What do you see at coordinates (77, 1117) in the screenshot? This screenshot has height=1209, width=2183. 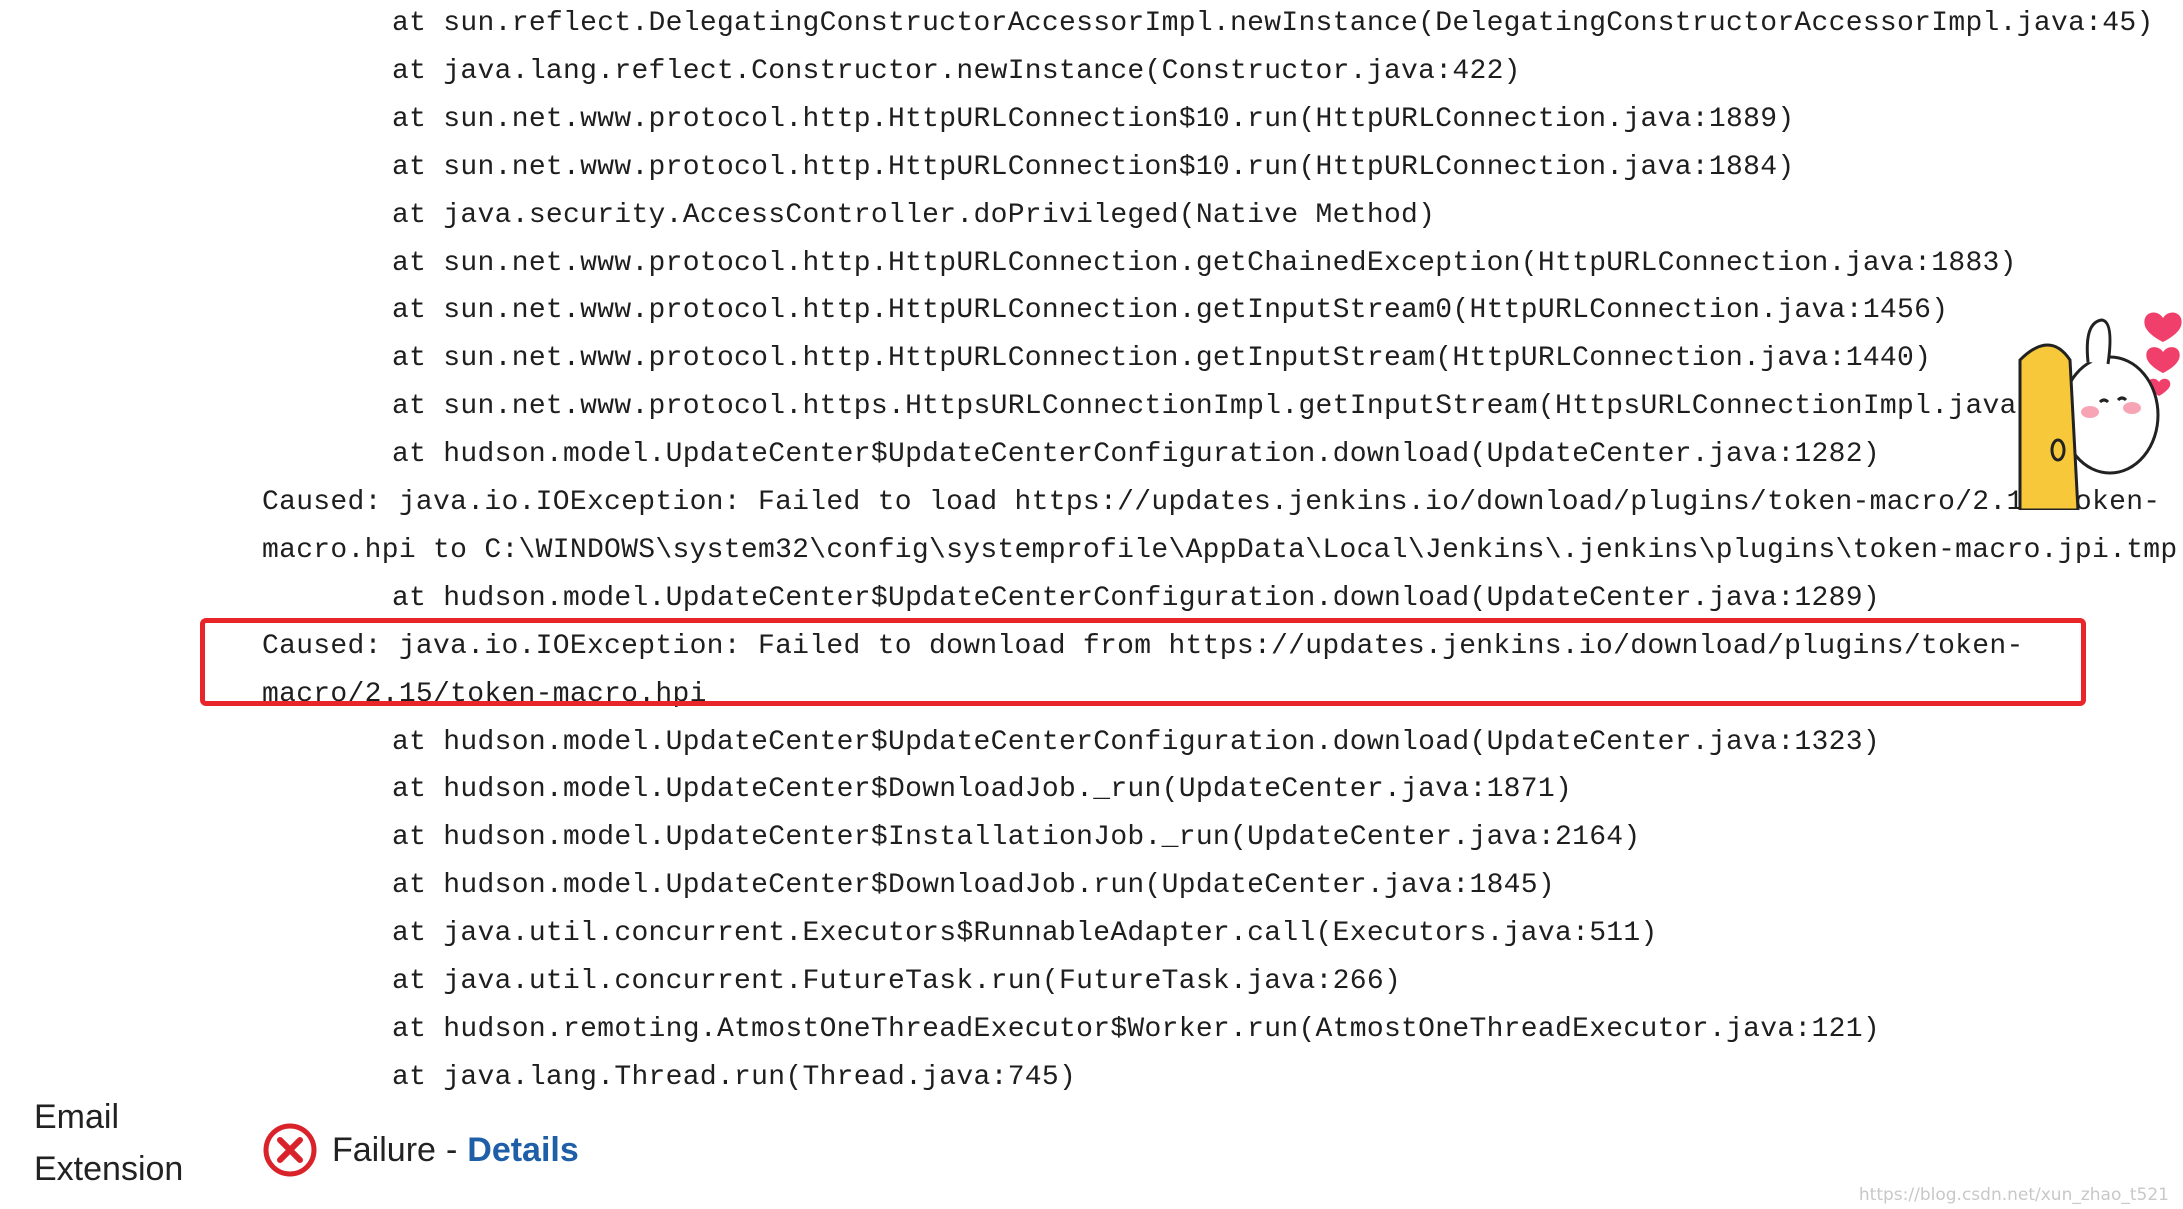 I see `plugin-name-line1: Email` at bounding box center [77, 1117].